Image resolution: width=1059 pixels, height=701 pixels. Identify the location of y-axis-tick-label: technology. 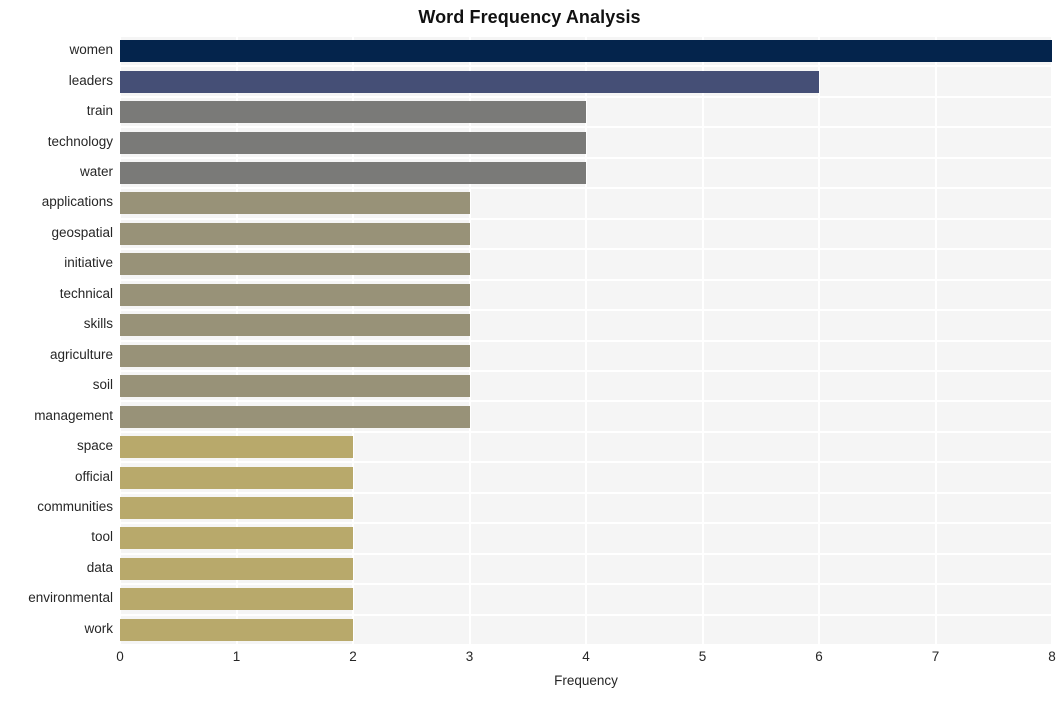
(80, 141).